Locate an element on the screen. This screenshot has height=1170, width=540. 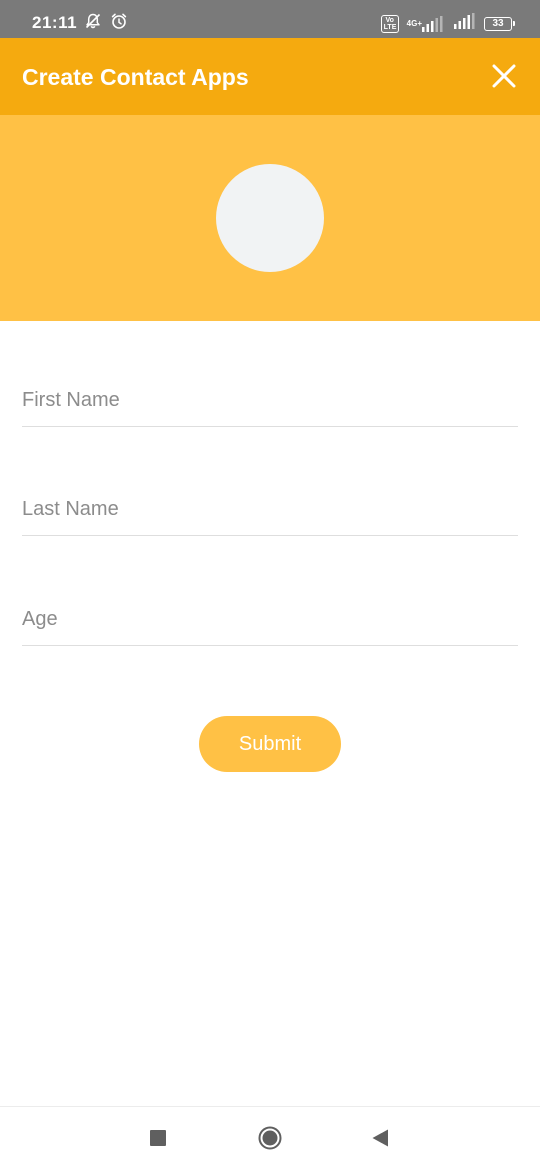
close-button is located at coordinates (504, 76).